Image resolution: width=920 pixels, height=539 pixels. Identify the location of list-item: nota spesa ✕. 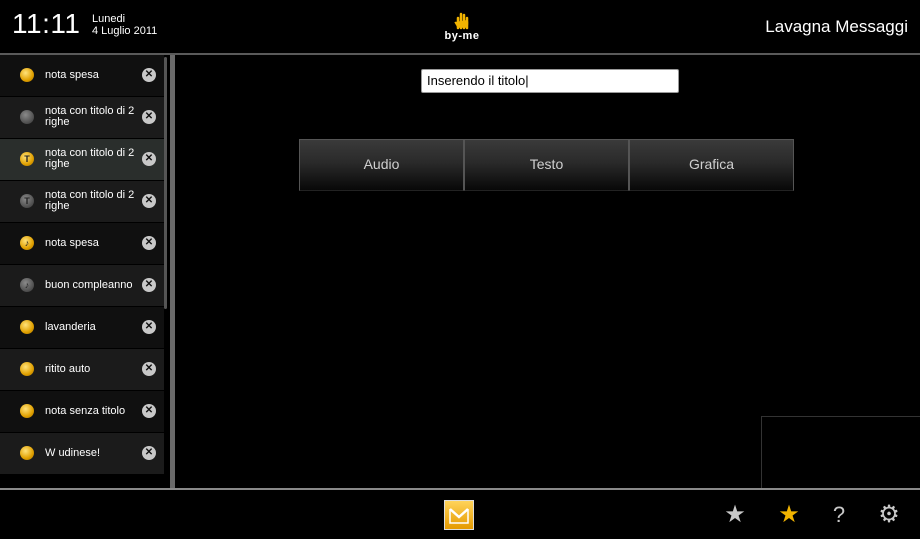
(82, 76).